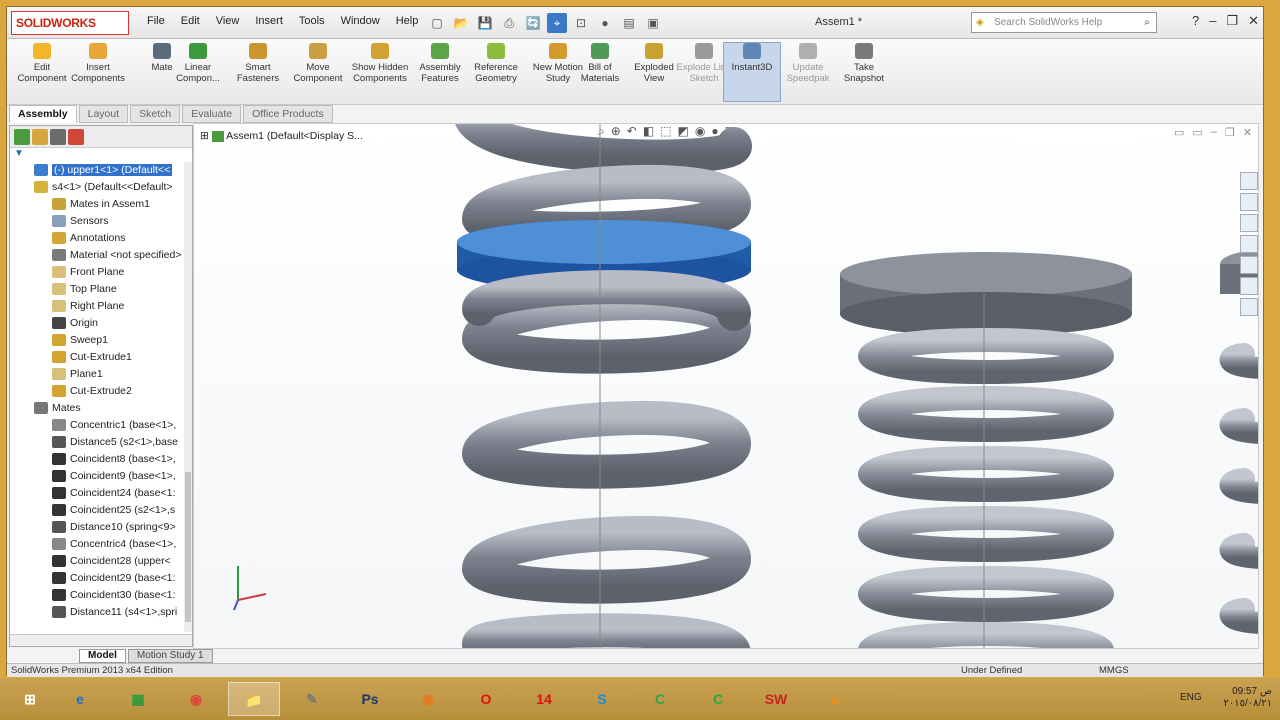  I want to click on tree-item: Coincident25 (s2<1>,s, so click(101, 510).